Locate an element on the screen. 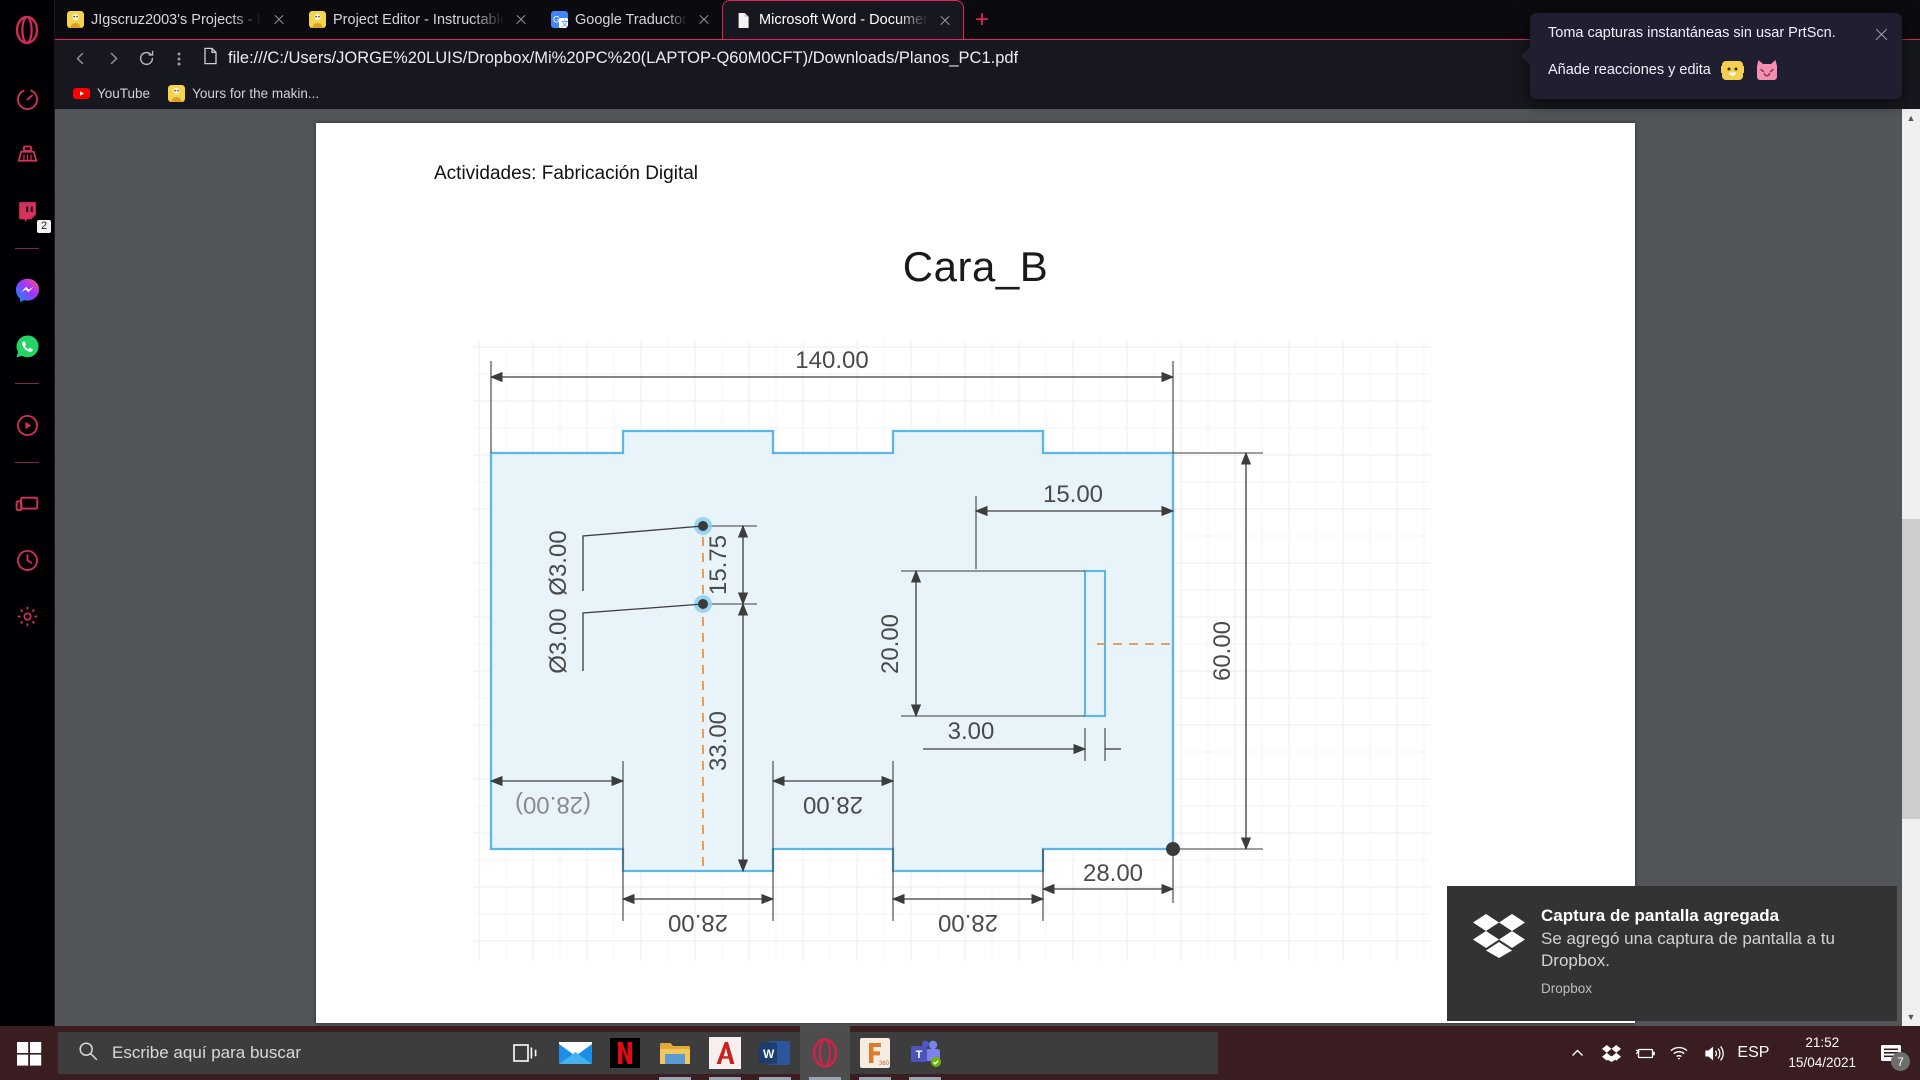 The width and height of the screenshot is (1920, 1080). vertical-scrollbar: ▲ ▼ is located at coordinates (1911, 567).